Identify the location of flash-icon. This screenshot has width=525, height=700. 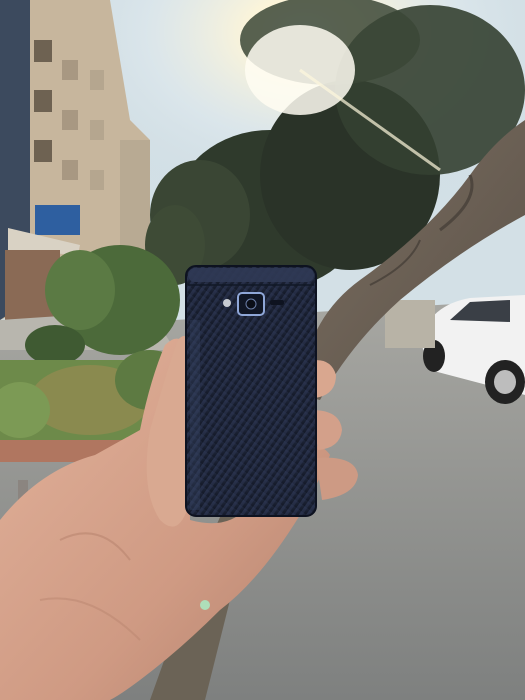
(227, 303).